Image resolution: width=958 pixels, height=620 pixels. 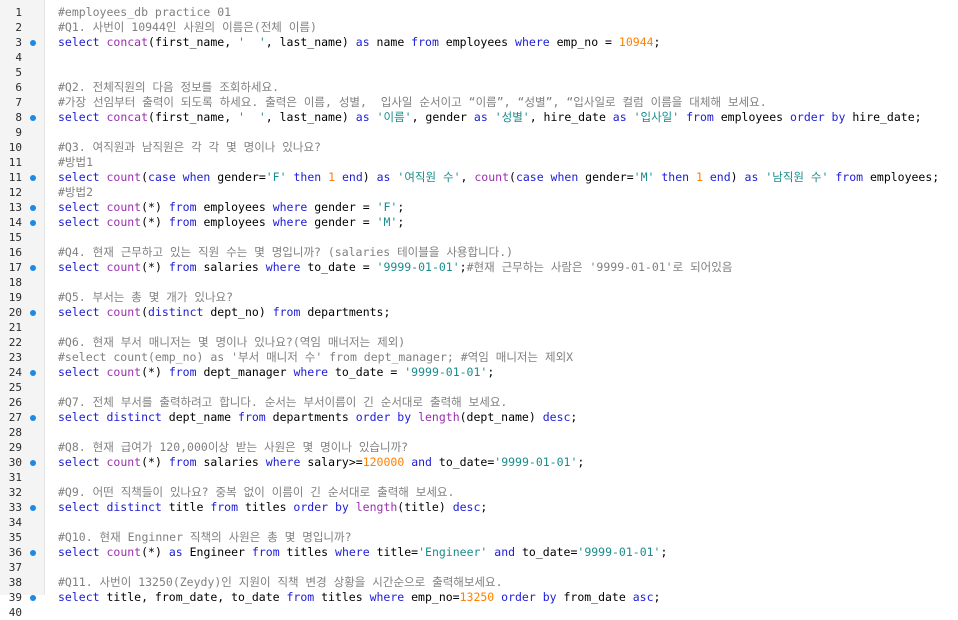 What do you see at coordinates (479, 612) in the screenshot?
I see `code-line: 40` at bounding box center [479, 612].